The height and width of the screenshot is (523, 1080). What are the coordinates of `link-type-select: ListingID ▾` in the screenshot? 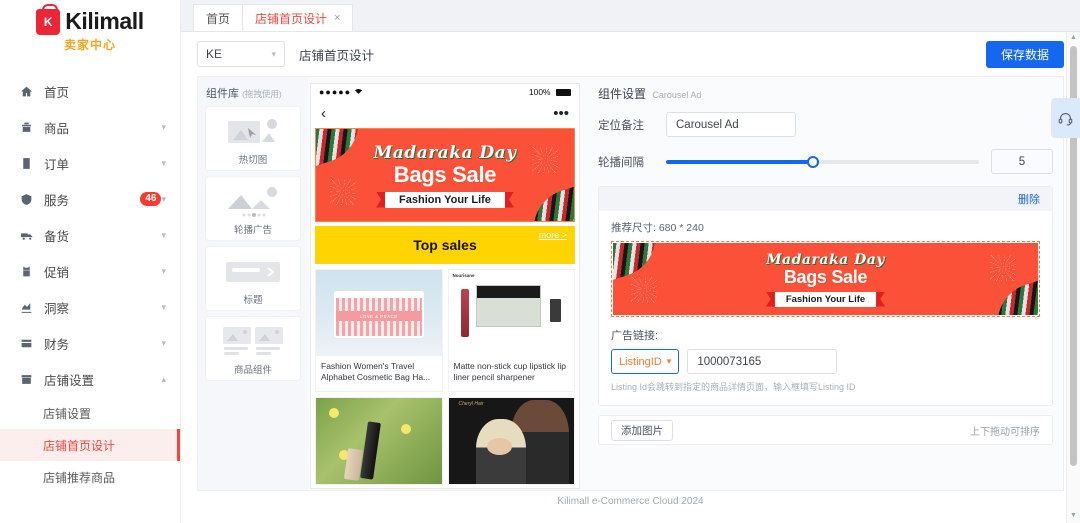 It's located at (645, 361).